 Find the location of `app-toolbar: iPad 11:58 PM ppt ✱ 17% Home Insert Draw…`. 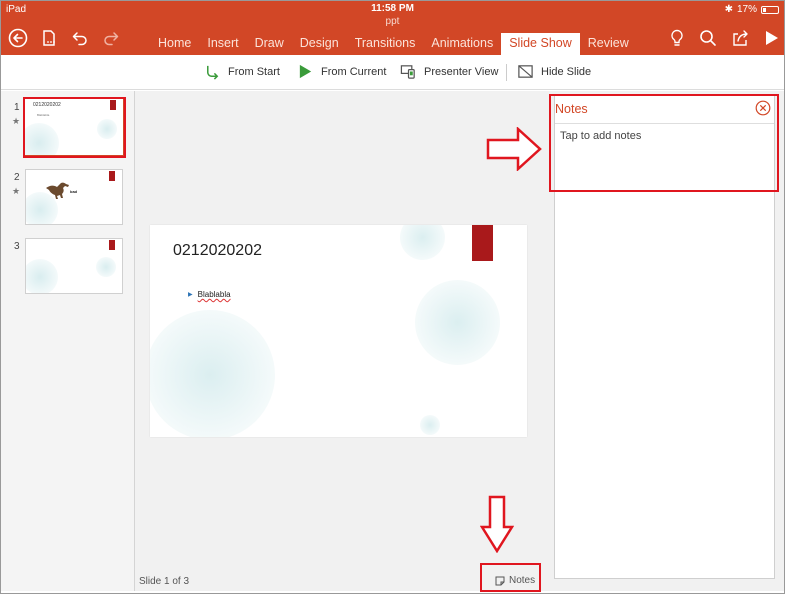

app-toolbar: iPad 11:58 PM ppt ✱ 17% Home Insert Draw… is located at coordinates (392, 27).